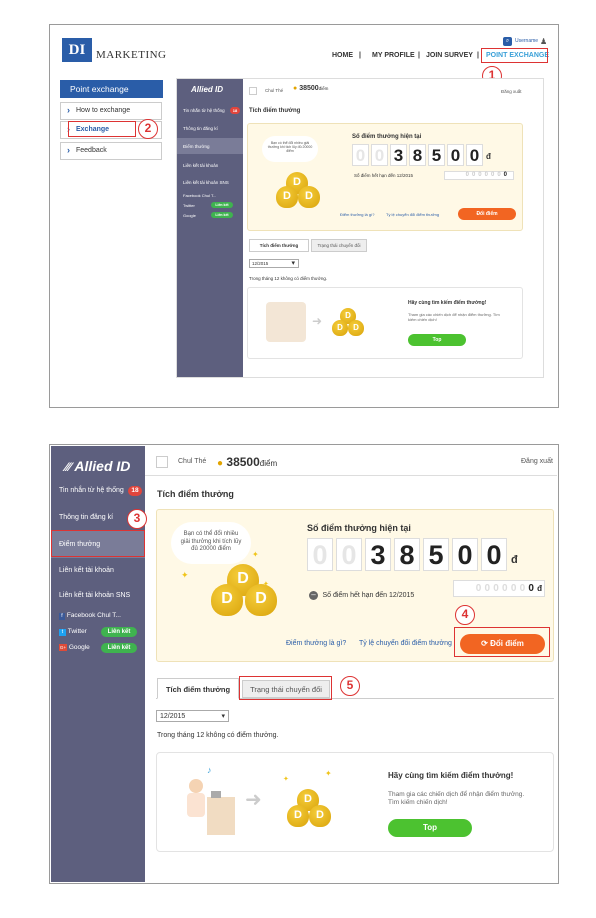 This screenshot has height=918, width=596. I want to click on small-promo-bag-icon: D, so click(340, 328).